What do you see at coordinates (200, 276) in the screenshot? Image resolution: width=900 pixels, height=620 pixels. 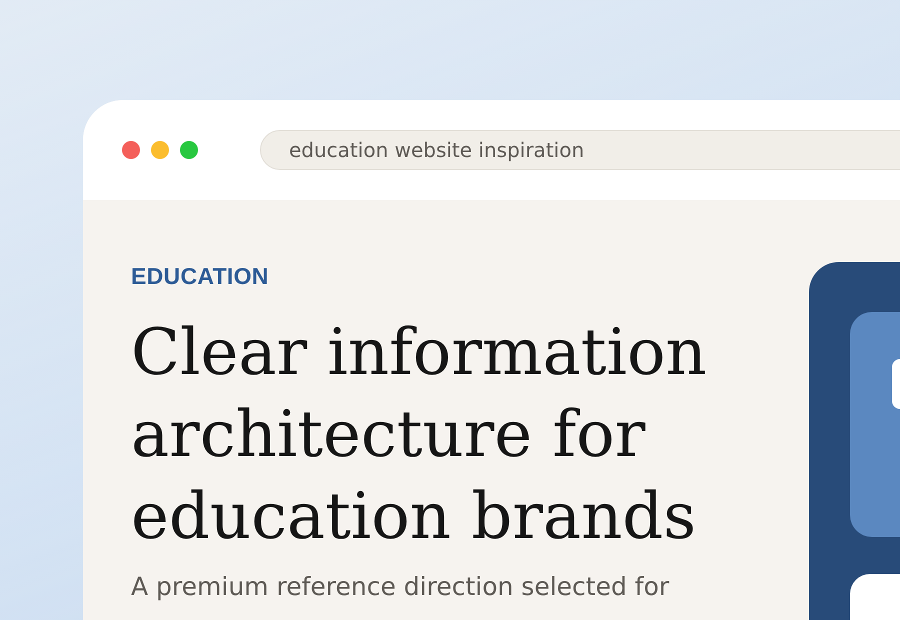 I see `category-label: EDUCATION` at bounding box center [200, 276].